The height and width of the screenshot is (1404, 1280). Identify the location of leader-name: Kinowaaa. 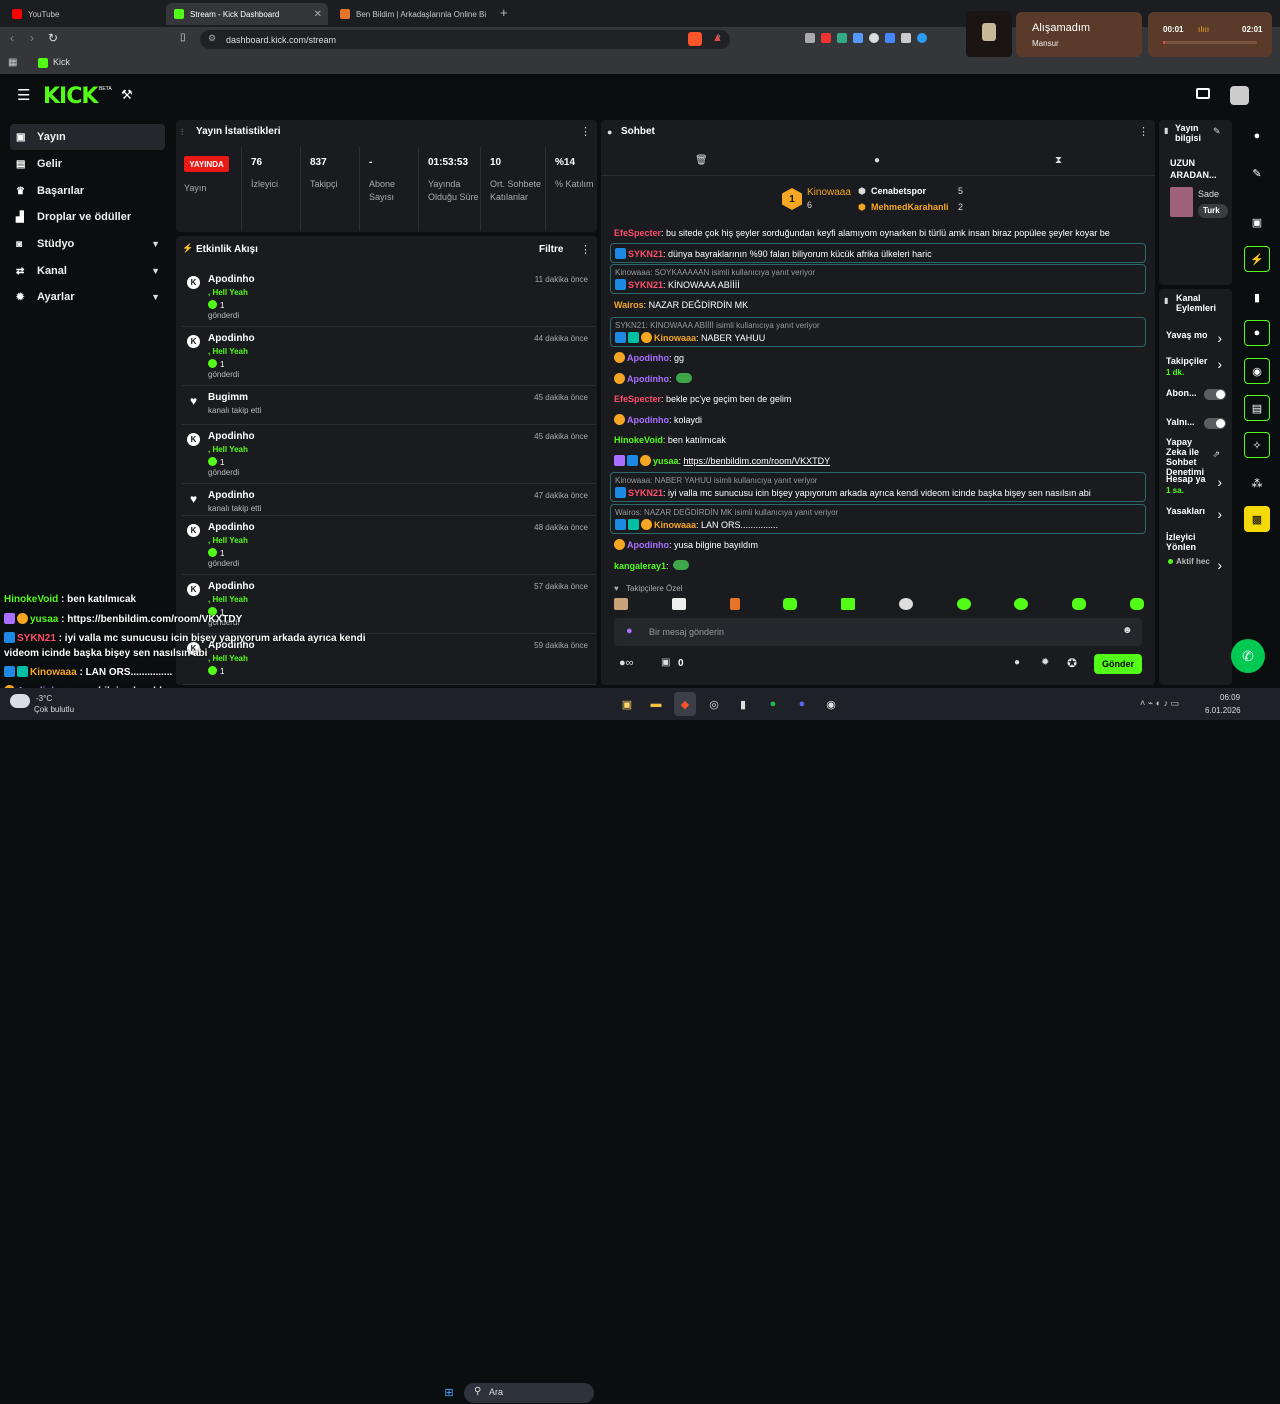
(829, 192).